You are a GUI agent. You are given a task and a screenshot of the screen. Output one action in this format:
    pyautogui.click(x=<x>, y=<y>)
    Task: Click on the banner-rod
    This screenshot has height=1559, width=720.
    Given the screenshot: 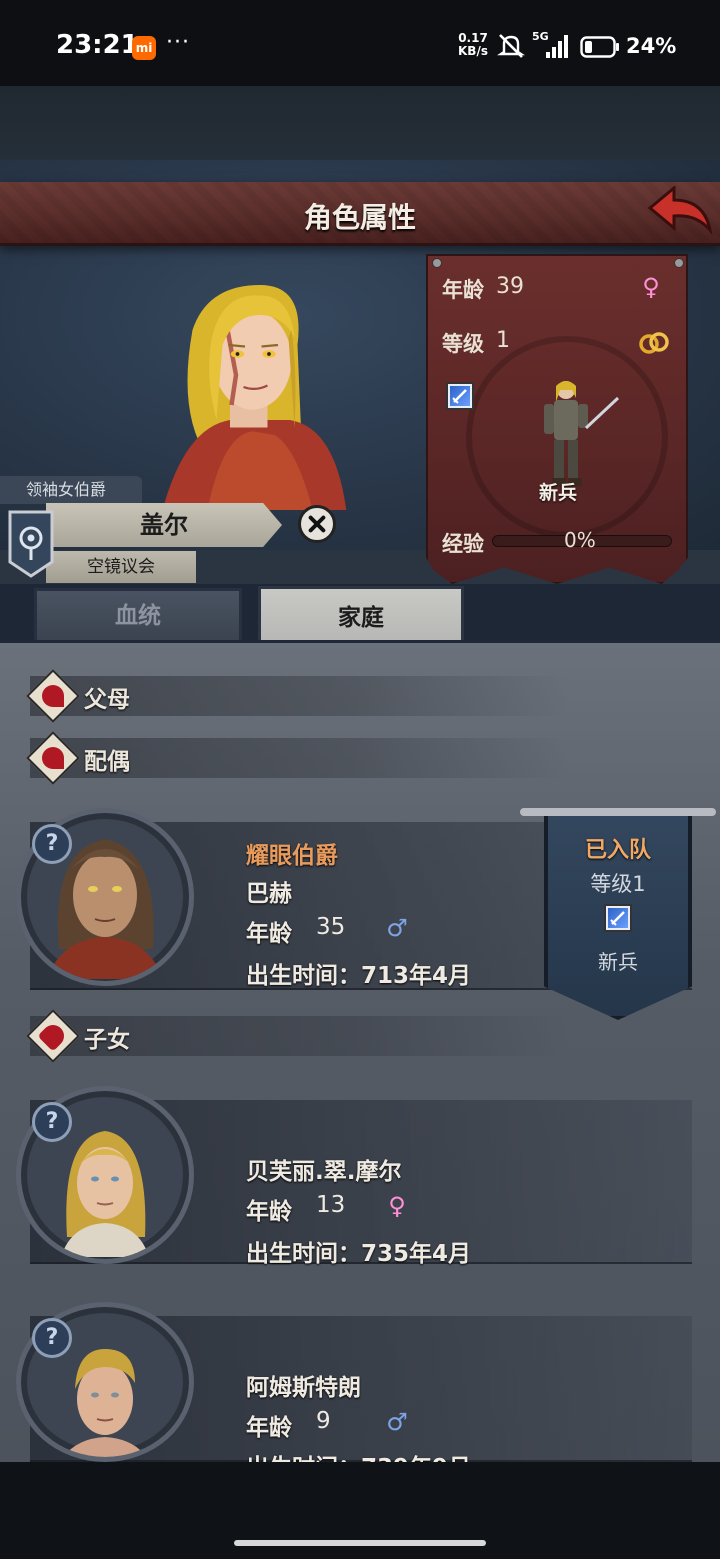 What is the action you would take?
    pyautogui.click(x=618, y=812)
    